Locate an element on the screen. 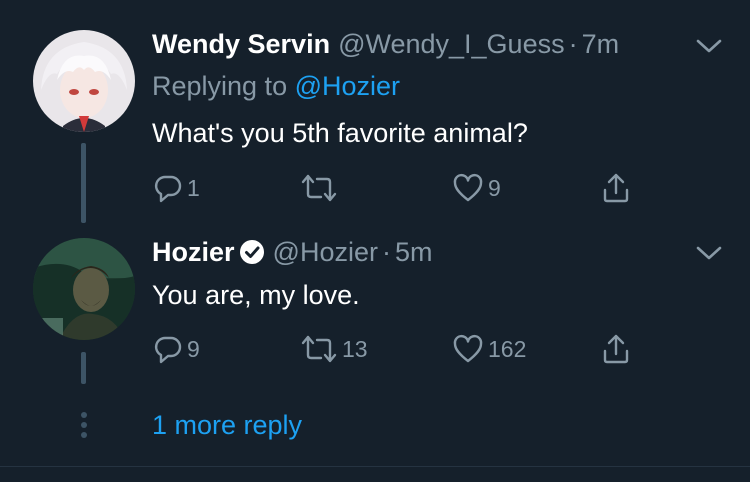  timestamp: 5m is located at coordinates (414, 252).